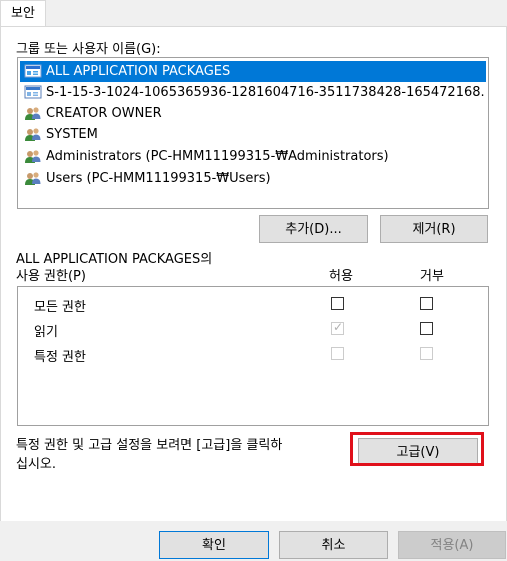  What do you see at coordinates (432, 276) in the screenshot?
I see `deny-column-header: 거부` at bounding box center [432, 276].